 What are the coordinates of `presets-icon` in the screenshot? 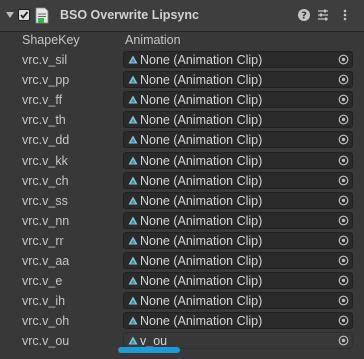 It's located at (323, 15).